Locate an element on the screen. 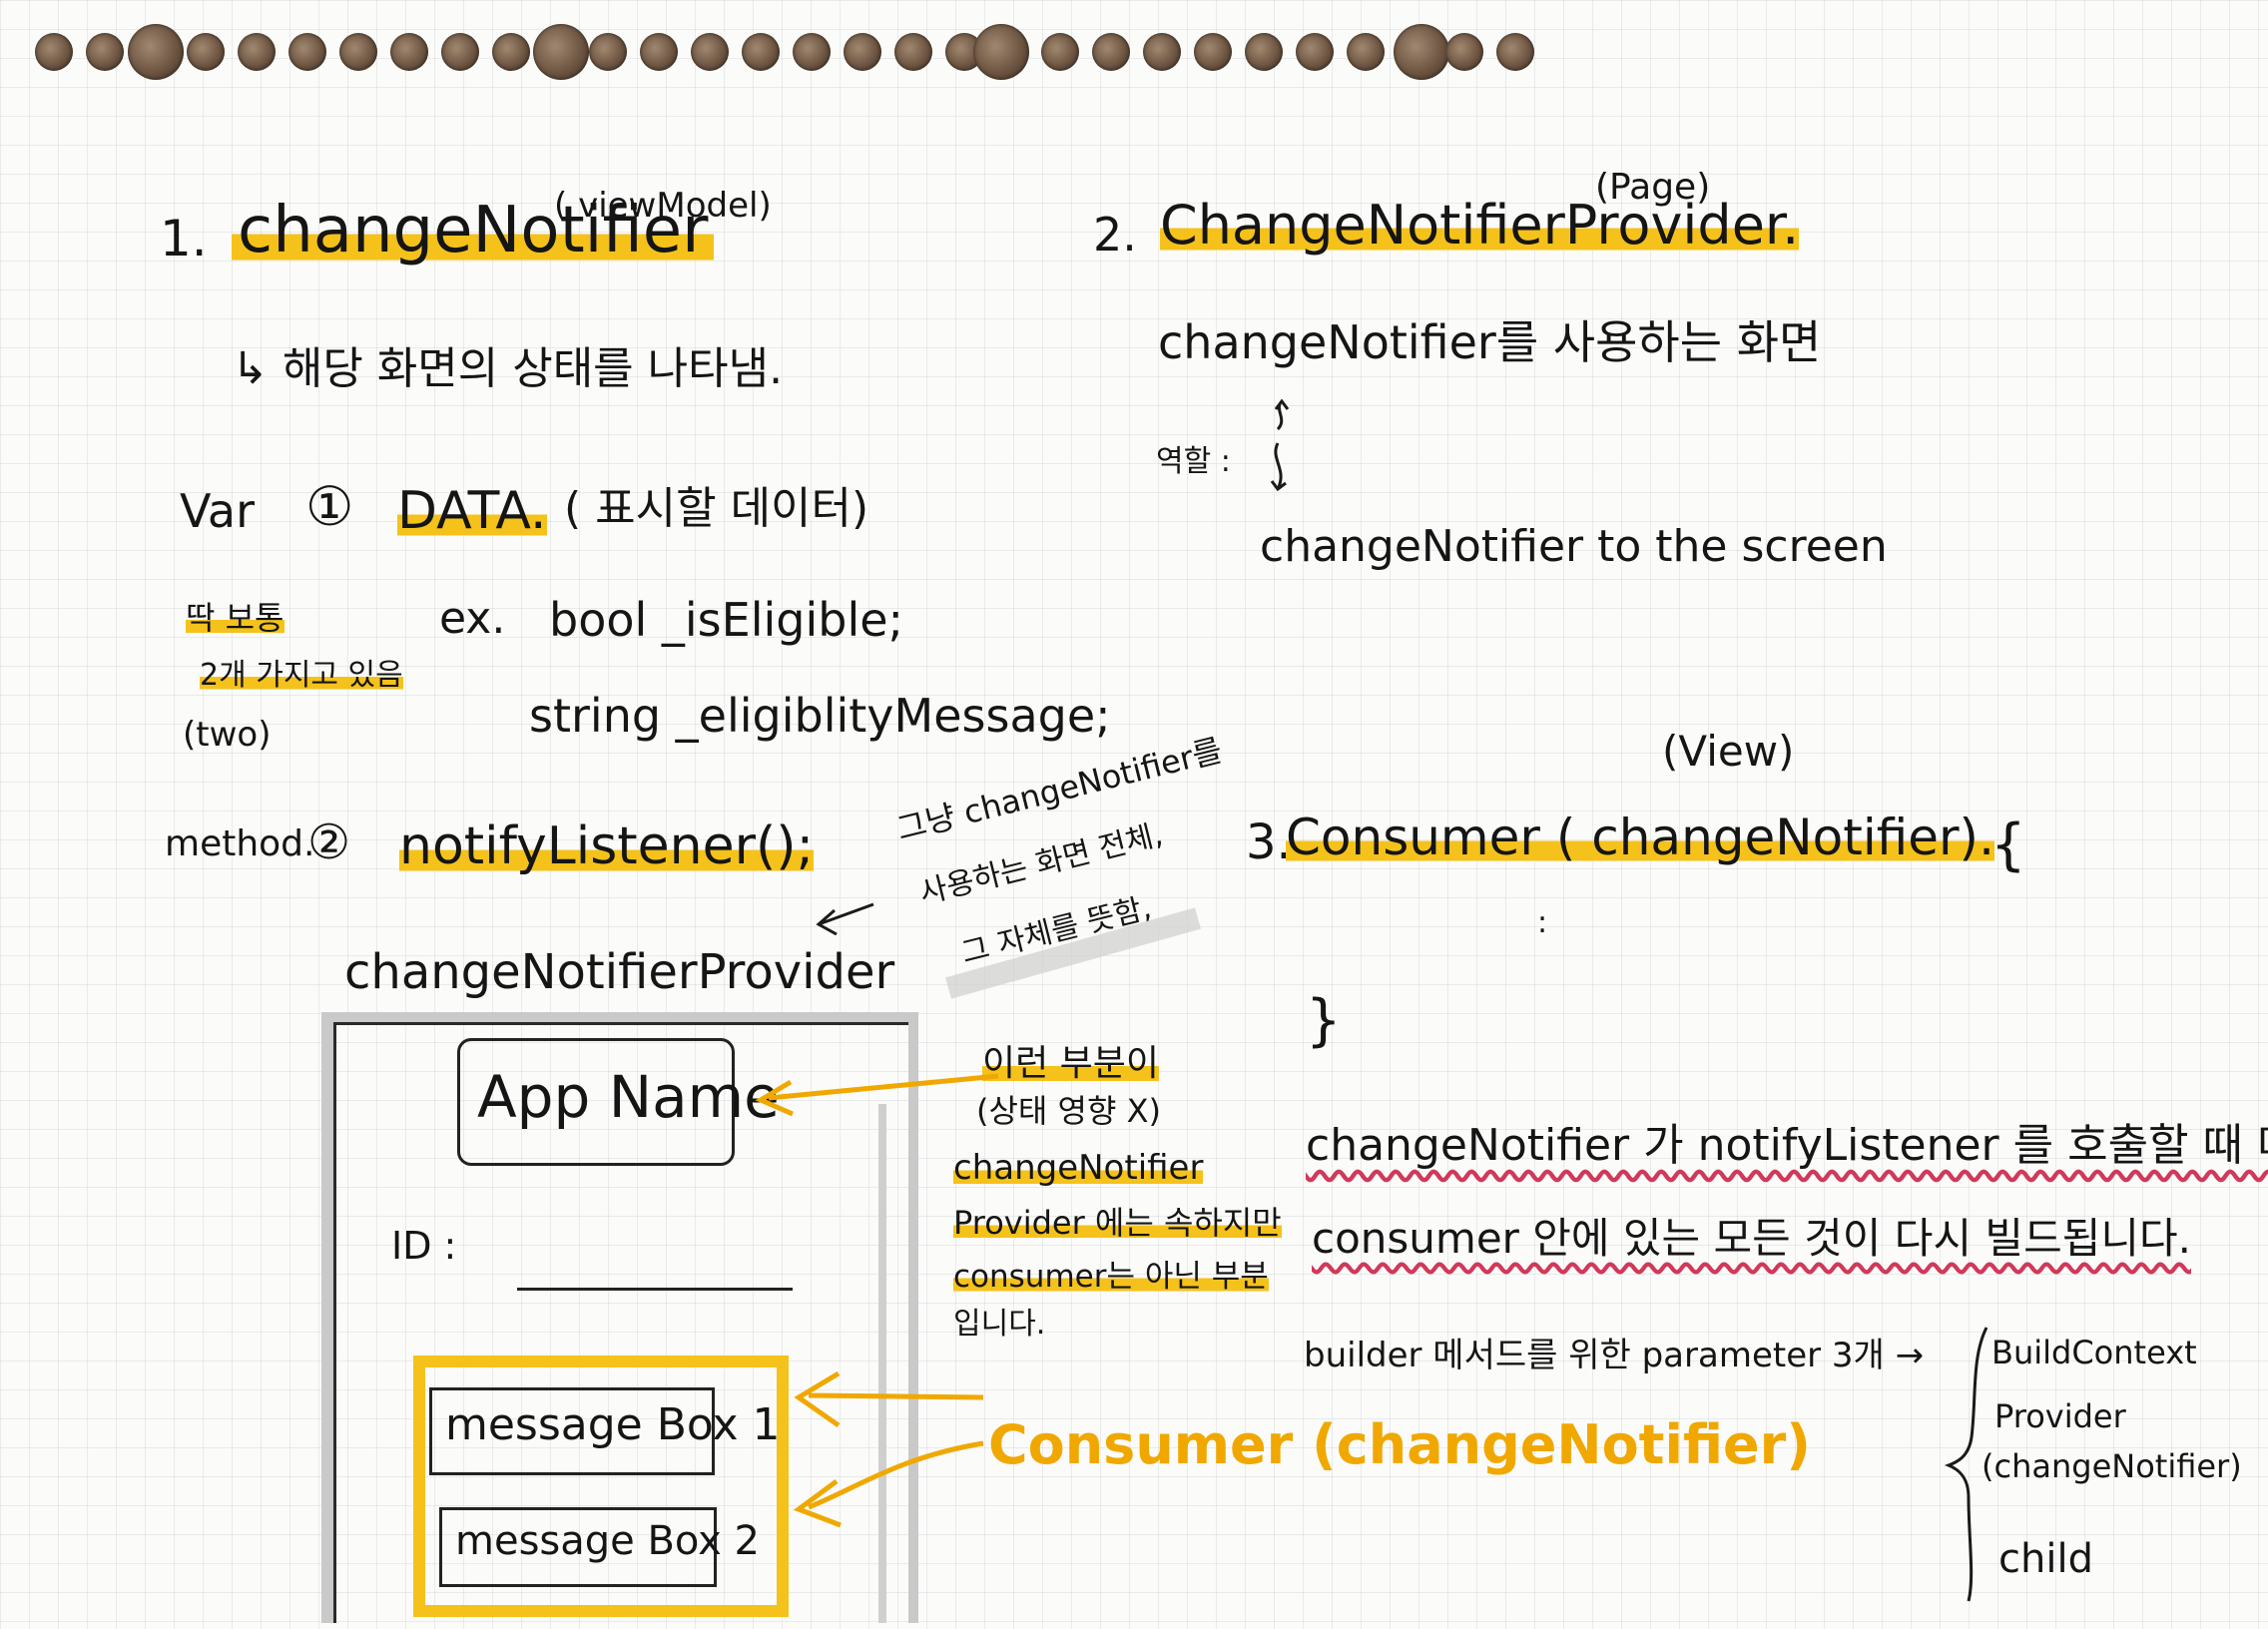 The image size is (2268, 1629). params-bracket-icon is located at coordinates (1966, 1465).